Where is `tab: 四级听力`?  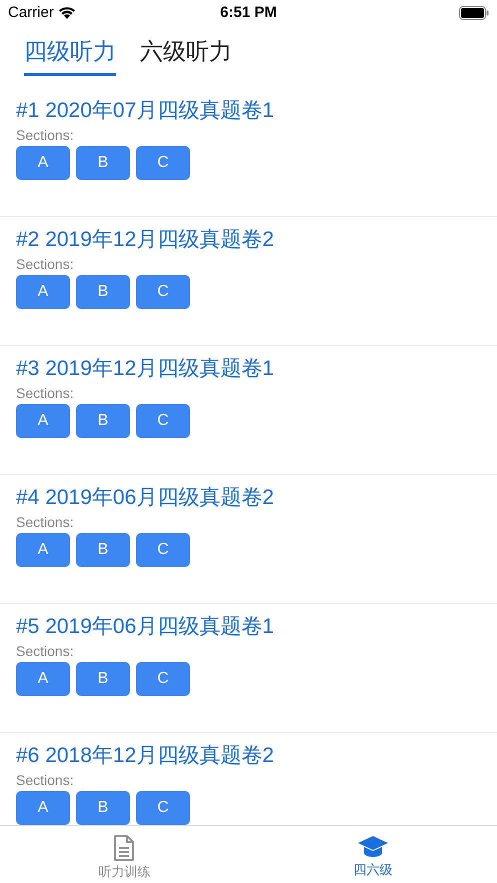
tab: 四级听力 is located at coordinates (70, 55).